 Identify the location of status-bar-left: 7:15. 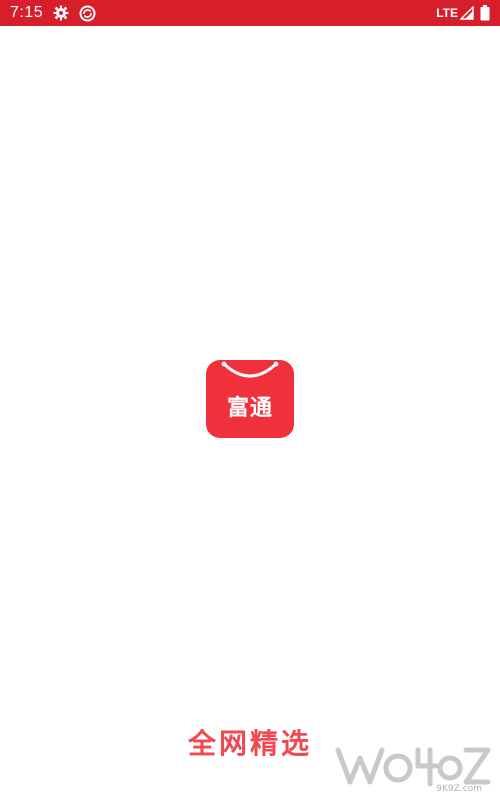
(53, 13).